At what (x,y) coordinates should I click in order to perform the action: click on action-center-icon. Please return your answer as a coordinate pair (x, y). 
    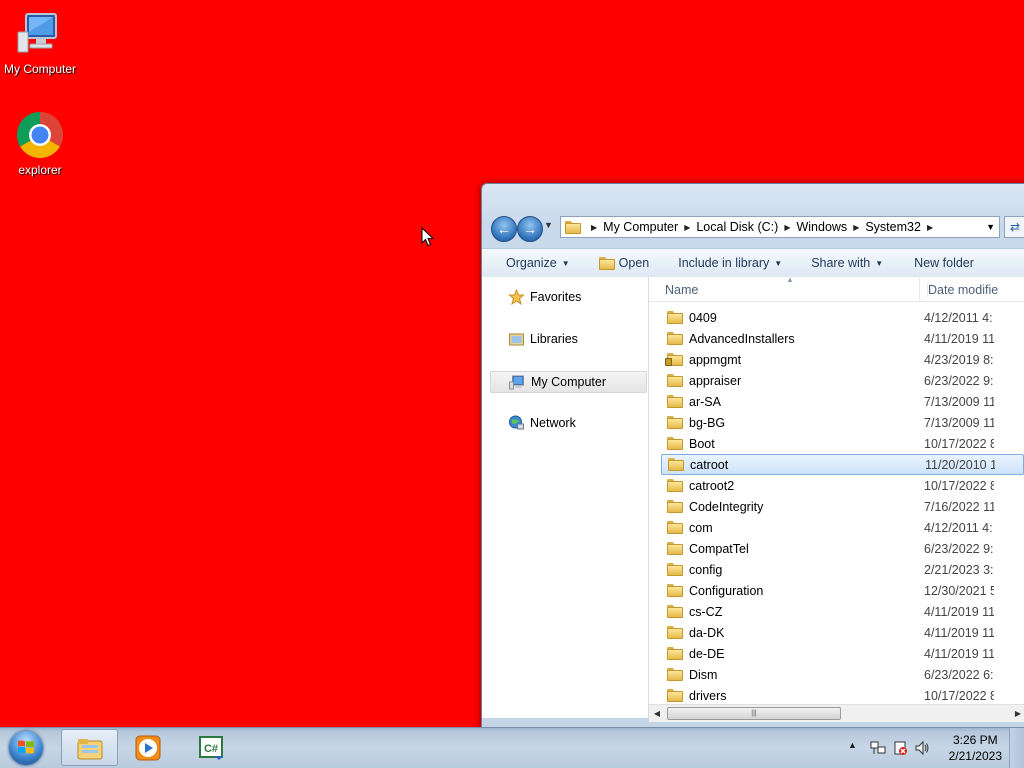
    Looking at the image, I should click on (900, 748).